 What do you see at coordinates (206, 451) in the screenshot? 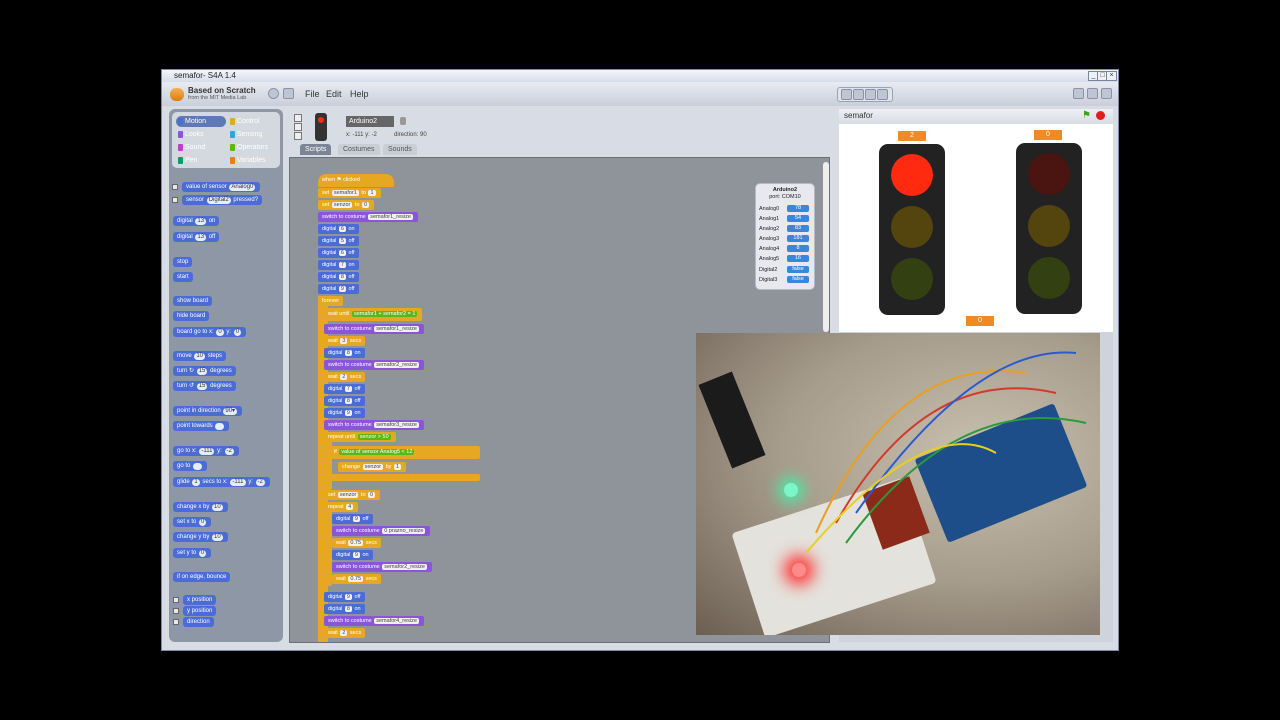
I see `block-go-to-xy: go to x: -111 y: -2` at bounding box center [206, 451].